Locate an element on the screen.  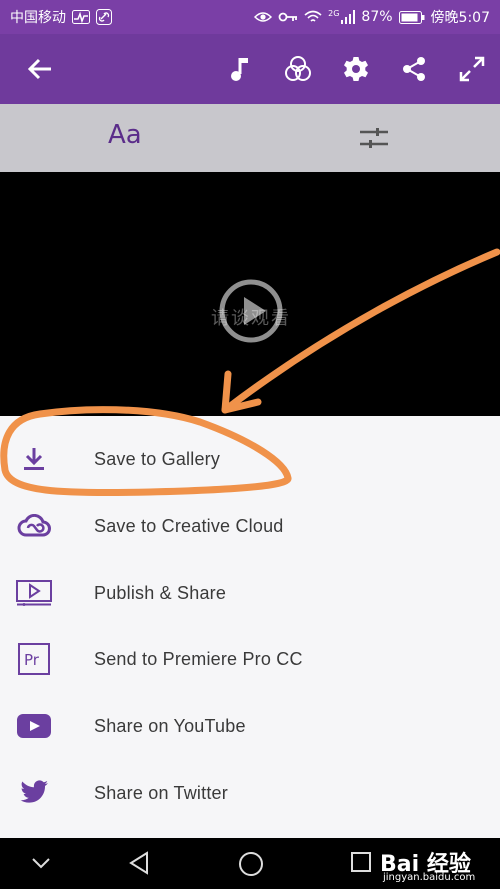
nav-recents-button is located at coordinates (361, 864).